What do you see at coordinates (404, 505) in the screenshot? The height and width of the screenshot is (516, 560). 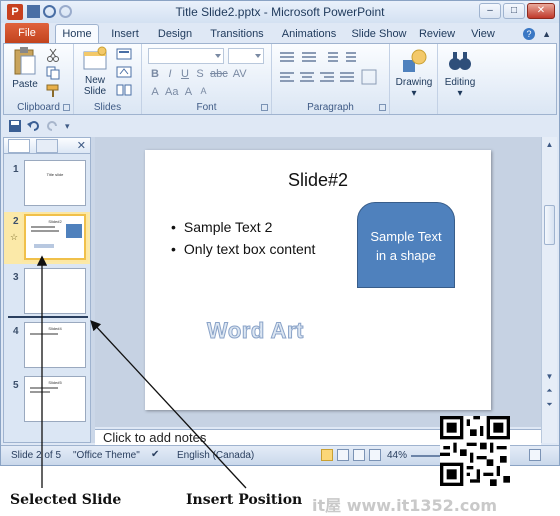 I see `watermark-text: it屋 www.it1352.com` at bounding box center [404, 505].